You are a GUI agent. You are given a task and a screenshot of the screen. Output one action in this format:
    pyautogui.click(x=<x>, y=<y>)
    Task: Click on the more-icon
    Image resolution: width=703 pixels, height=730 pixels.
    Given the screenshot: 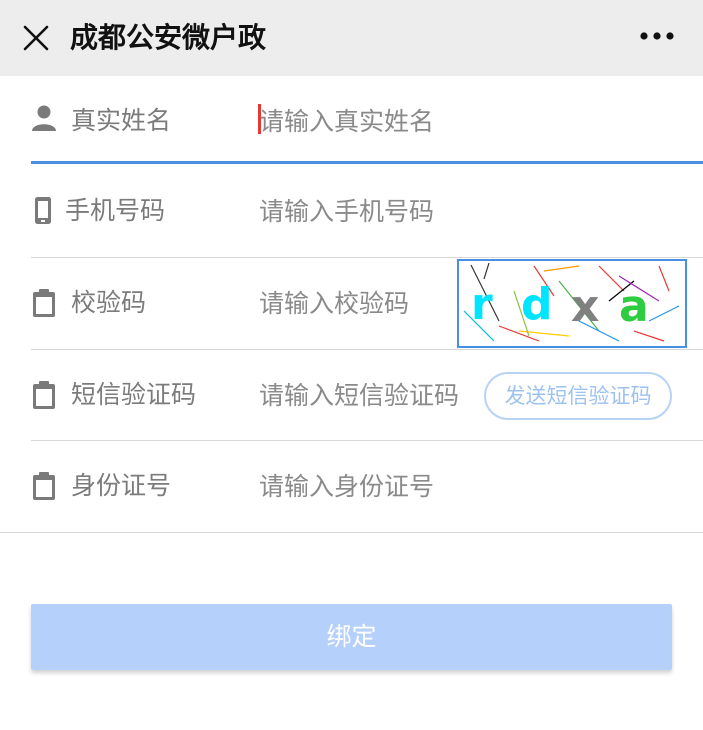 What is the action you would take?
    pyautogui.click(x=657, y=36)
    